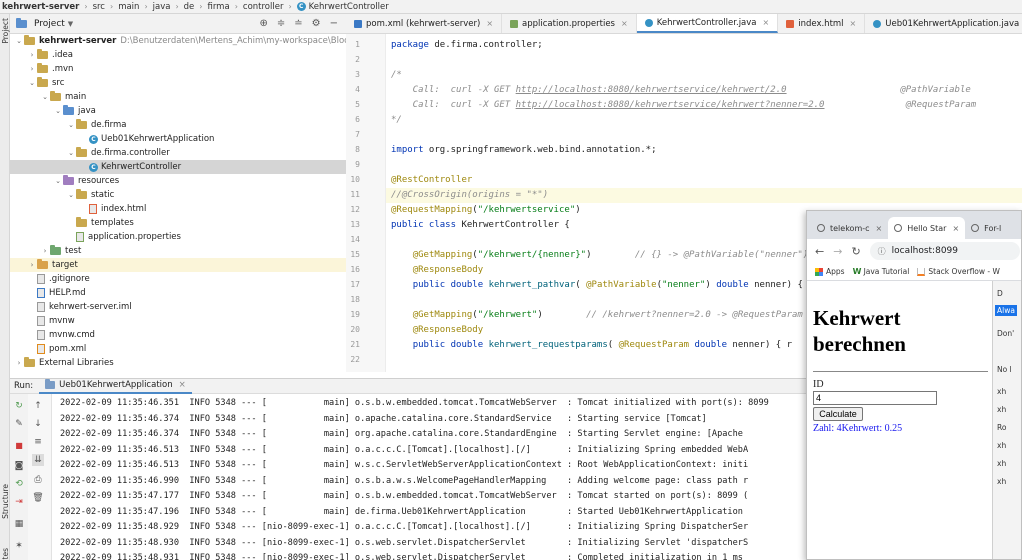 The height and width of the screenshot is (560, 1022). I want to click on browser-tab: For-l, so click(986, 228).